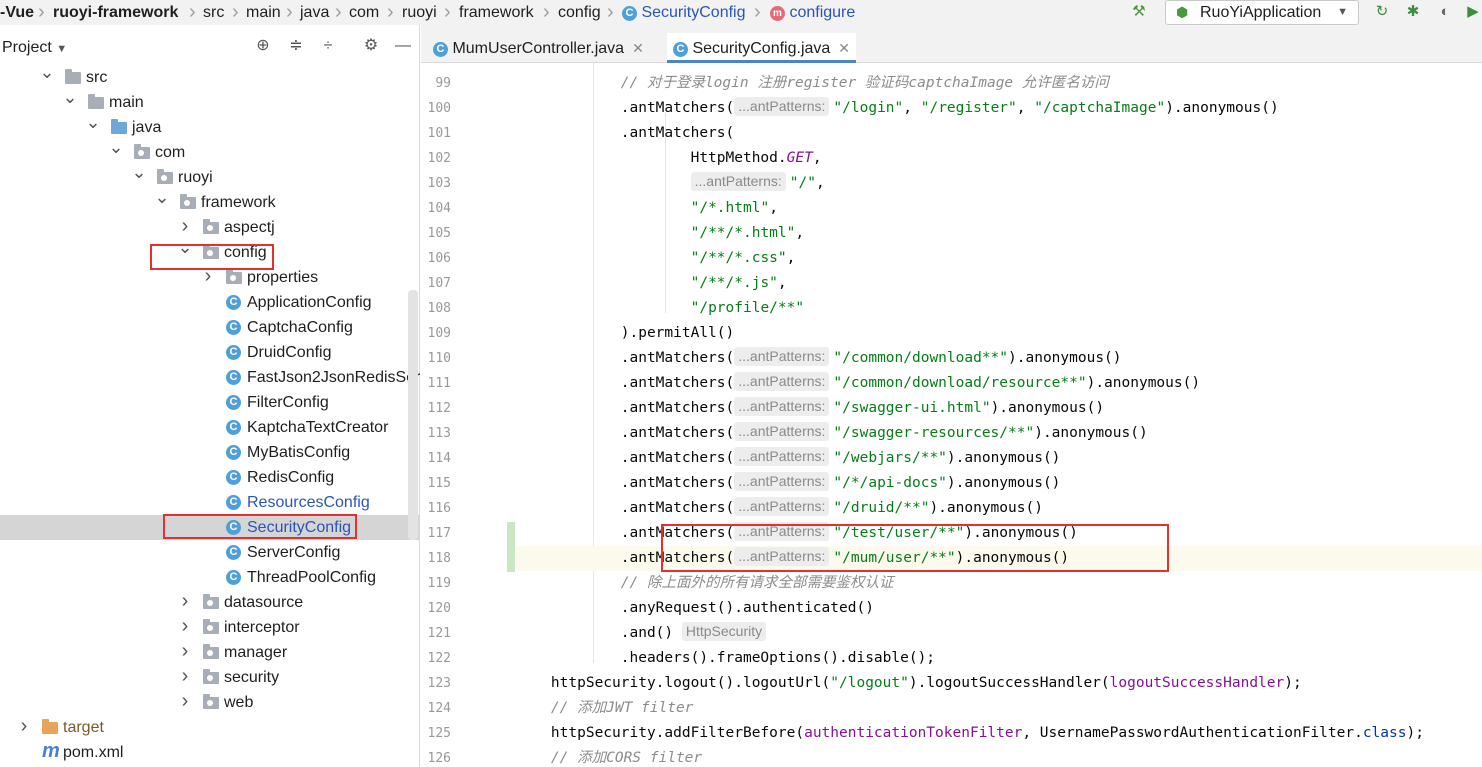  I want to click on rerun-icon: ↻, so click(1382, 12).